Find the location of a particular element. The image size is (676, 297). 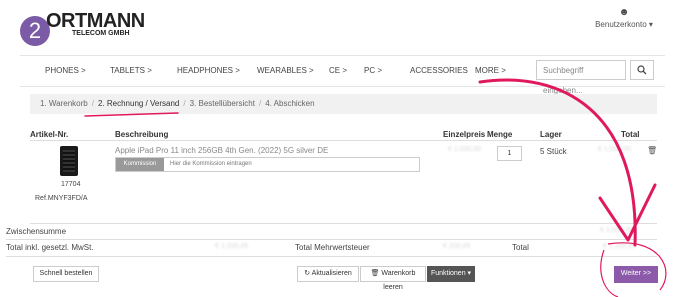

breadcrumb-step-cart: 1. Warenkorb is located at coordinates (64, 103).